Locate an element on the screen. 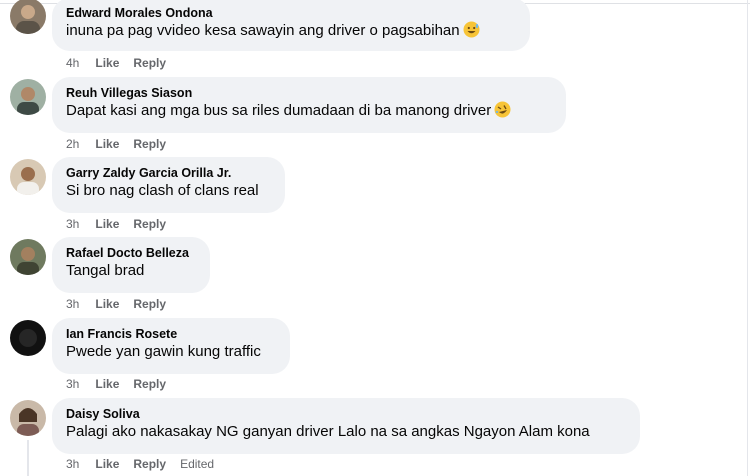  panel-edge is located at coordinates (747, 238).